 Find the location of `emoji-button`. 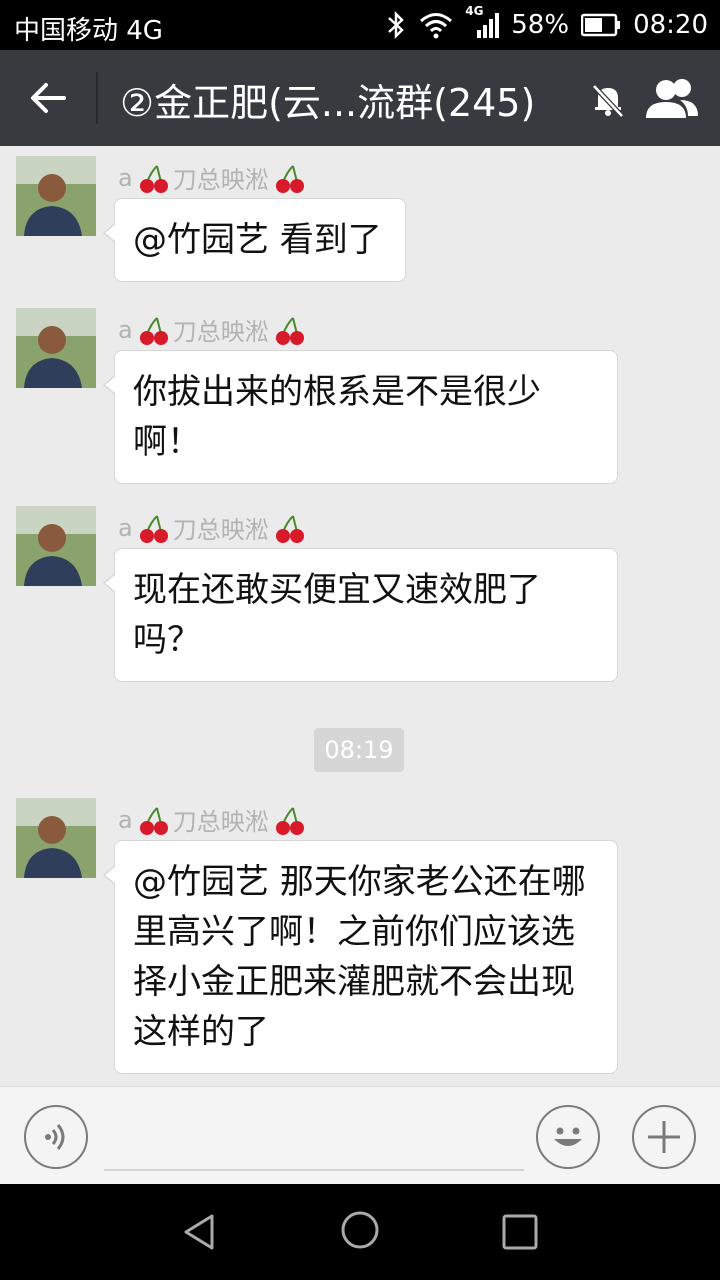

emoji-button is located at coordinates (568, 1137).